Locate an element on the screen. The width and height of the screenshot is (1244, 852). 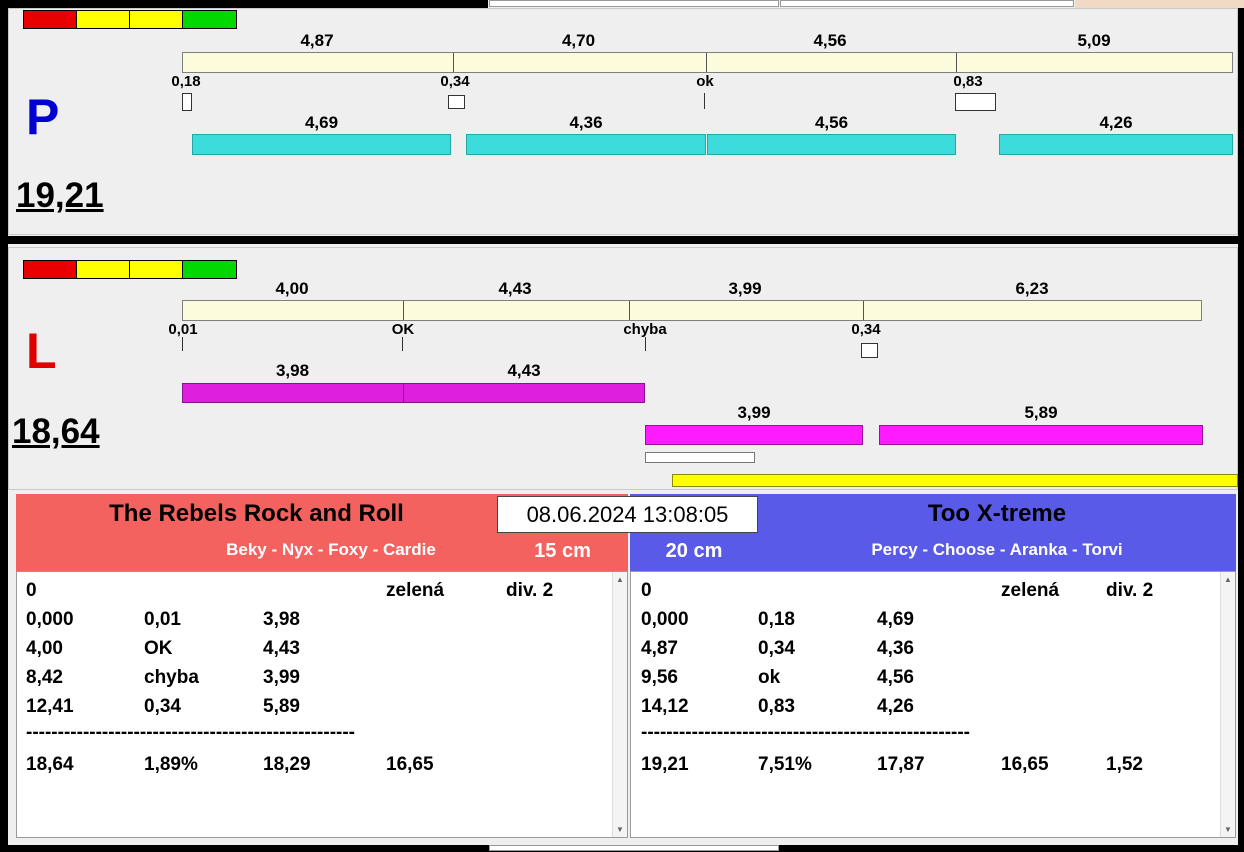
table-cell: ok is located at coordinates (769, 677).